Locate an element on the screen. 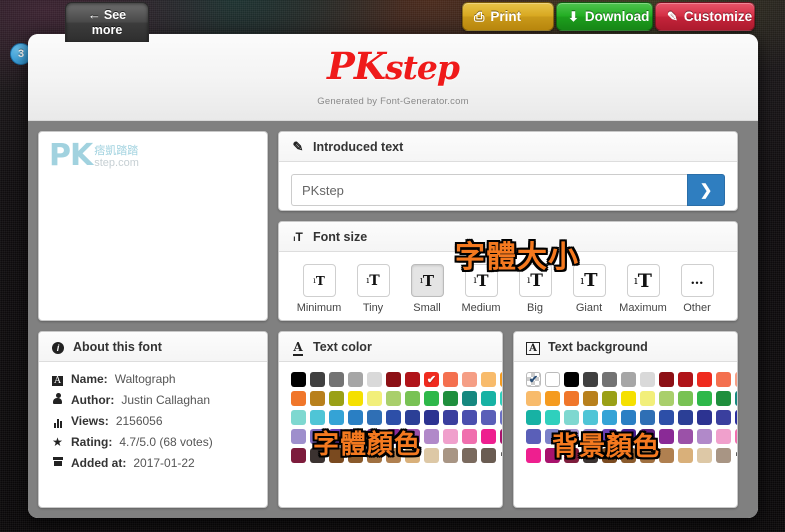  font-size-option-other: … Other is located at coordinates (697, 289).